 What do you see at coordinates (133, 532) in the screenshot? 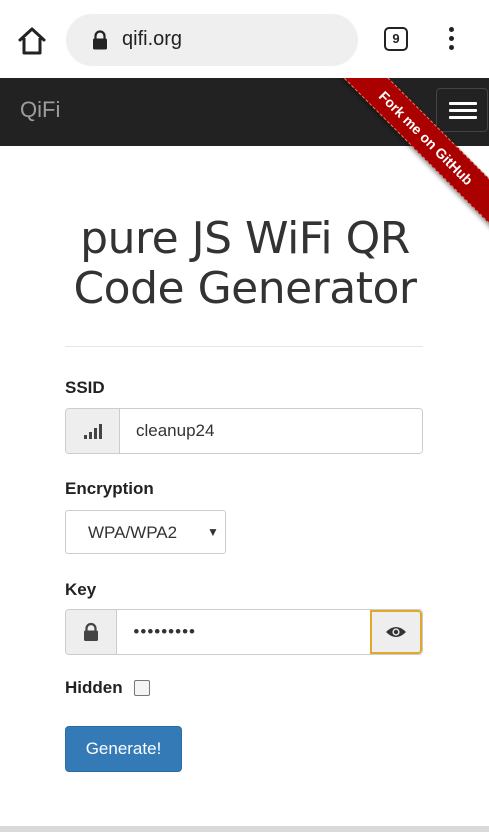
I see `encryption-selected-value: WPA/WPA2` at bounding box center [133, 532].